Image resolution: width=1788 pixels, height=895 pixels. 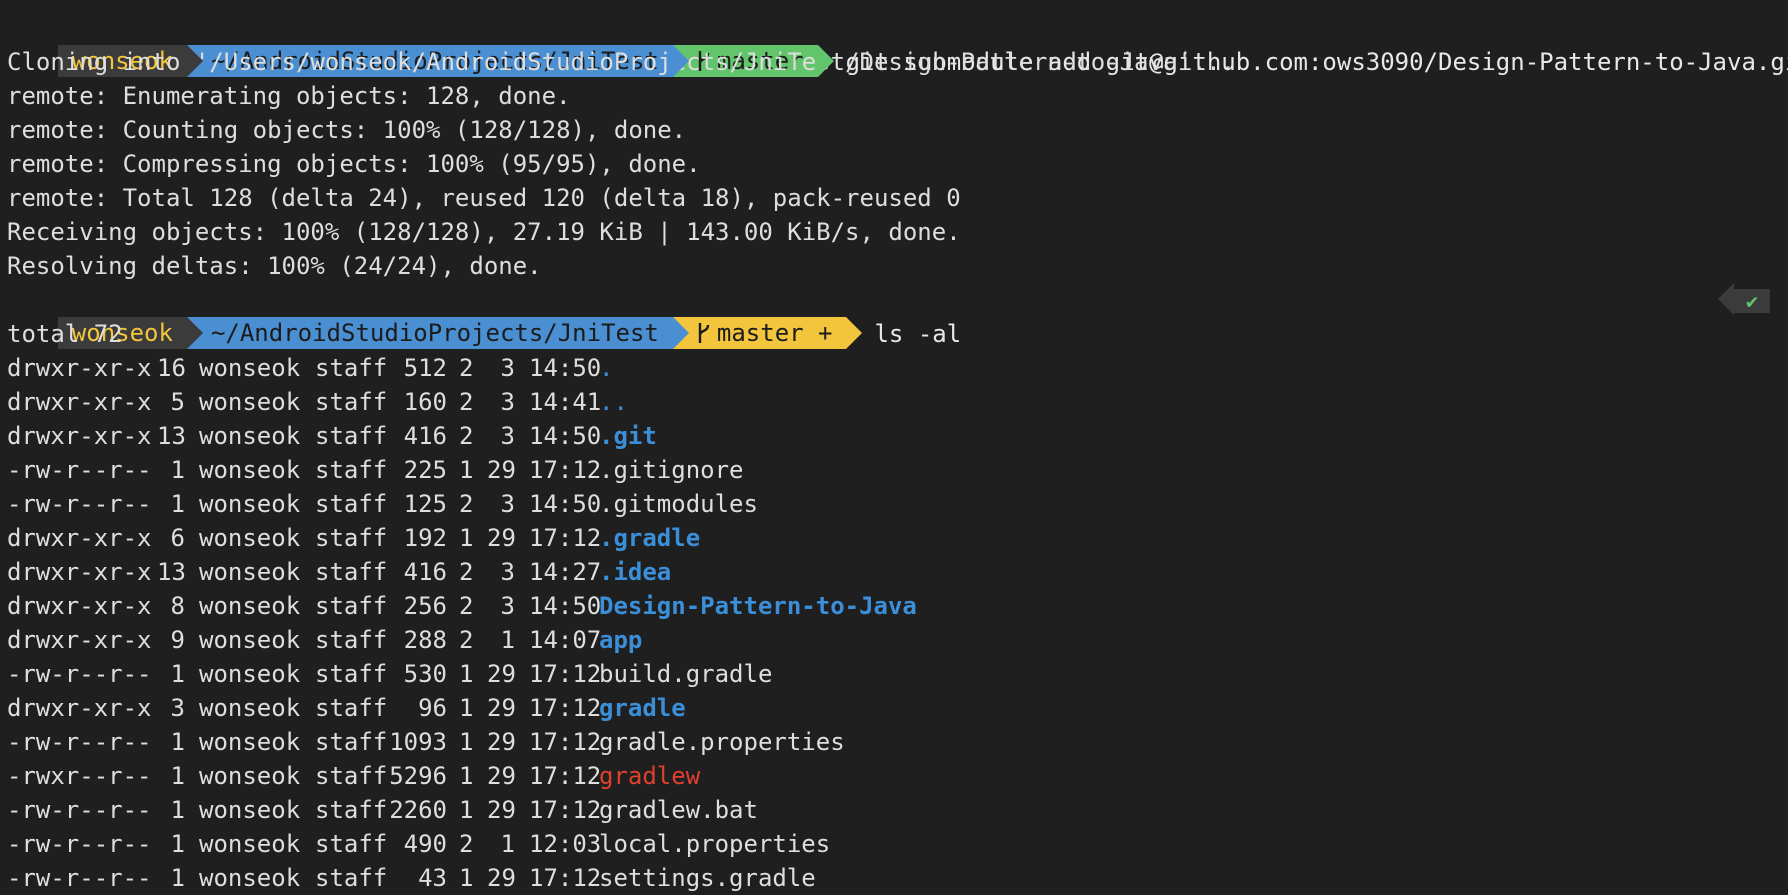 I want to click on listing-perm: -rwxr--r--, so click(x=79, y=776).